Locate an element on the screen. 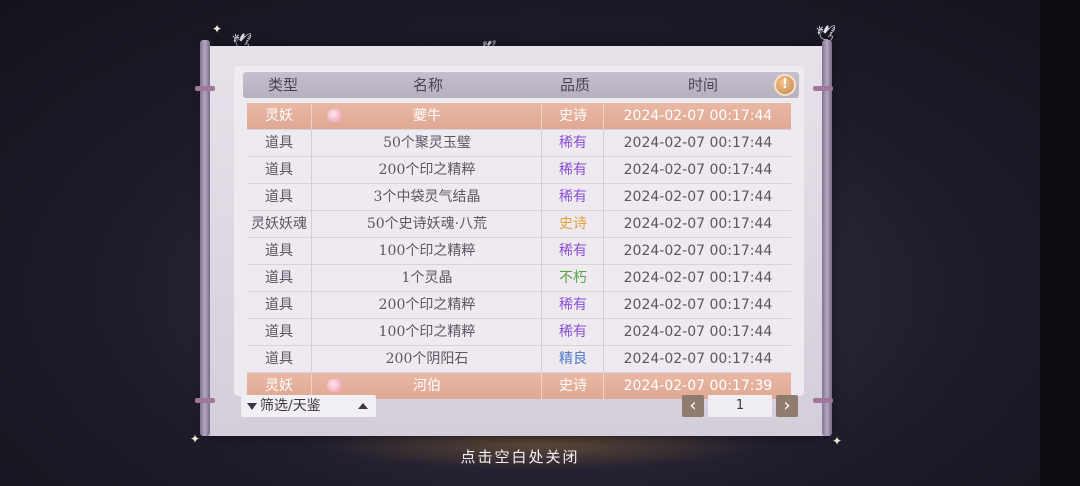 The image size is (1080, 486). cell-name: 50个聚灵玉璧 is located at coordinates (426, 143).